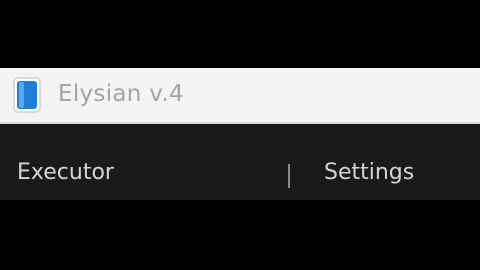 The height and width of the screenshot is (270, 480). What do you see at coordinates (28, 95) in the screenshot?
I see `app-logo-icon` at bounding box center [28, 95].